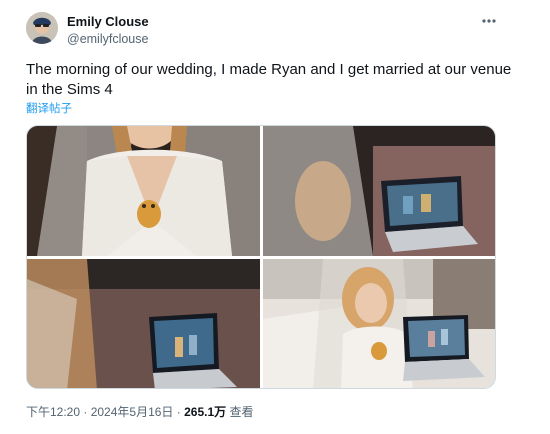 The height and width of the screenshot is (434, 550). What do you see at coordinates (379, 191) in the screenshot?
I see `photo-laptop-rug` at bounding box center [379, 191].